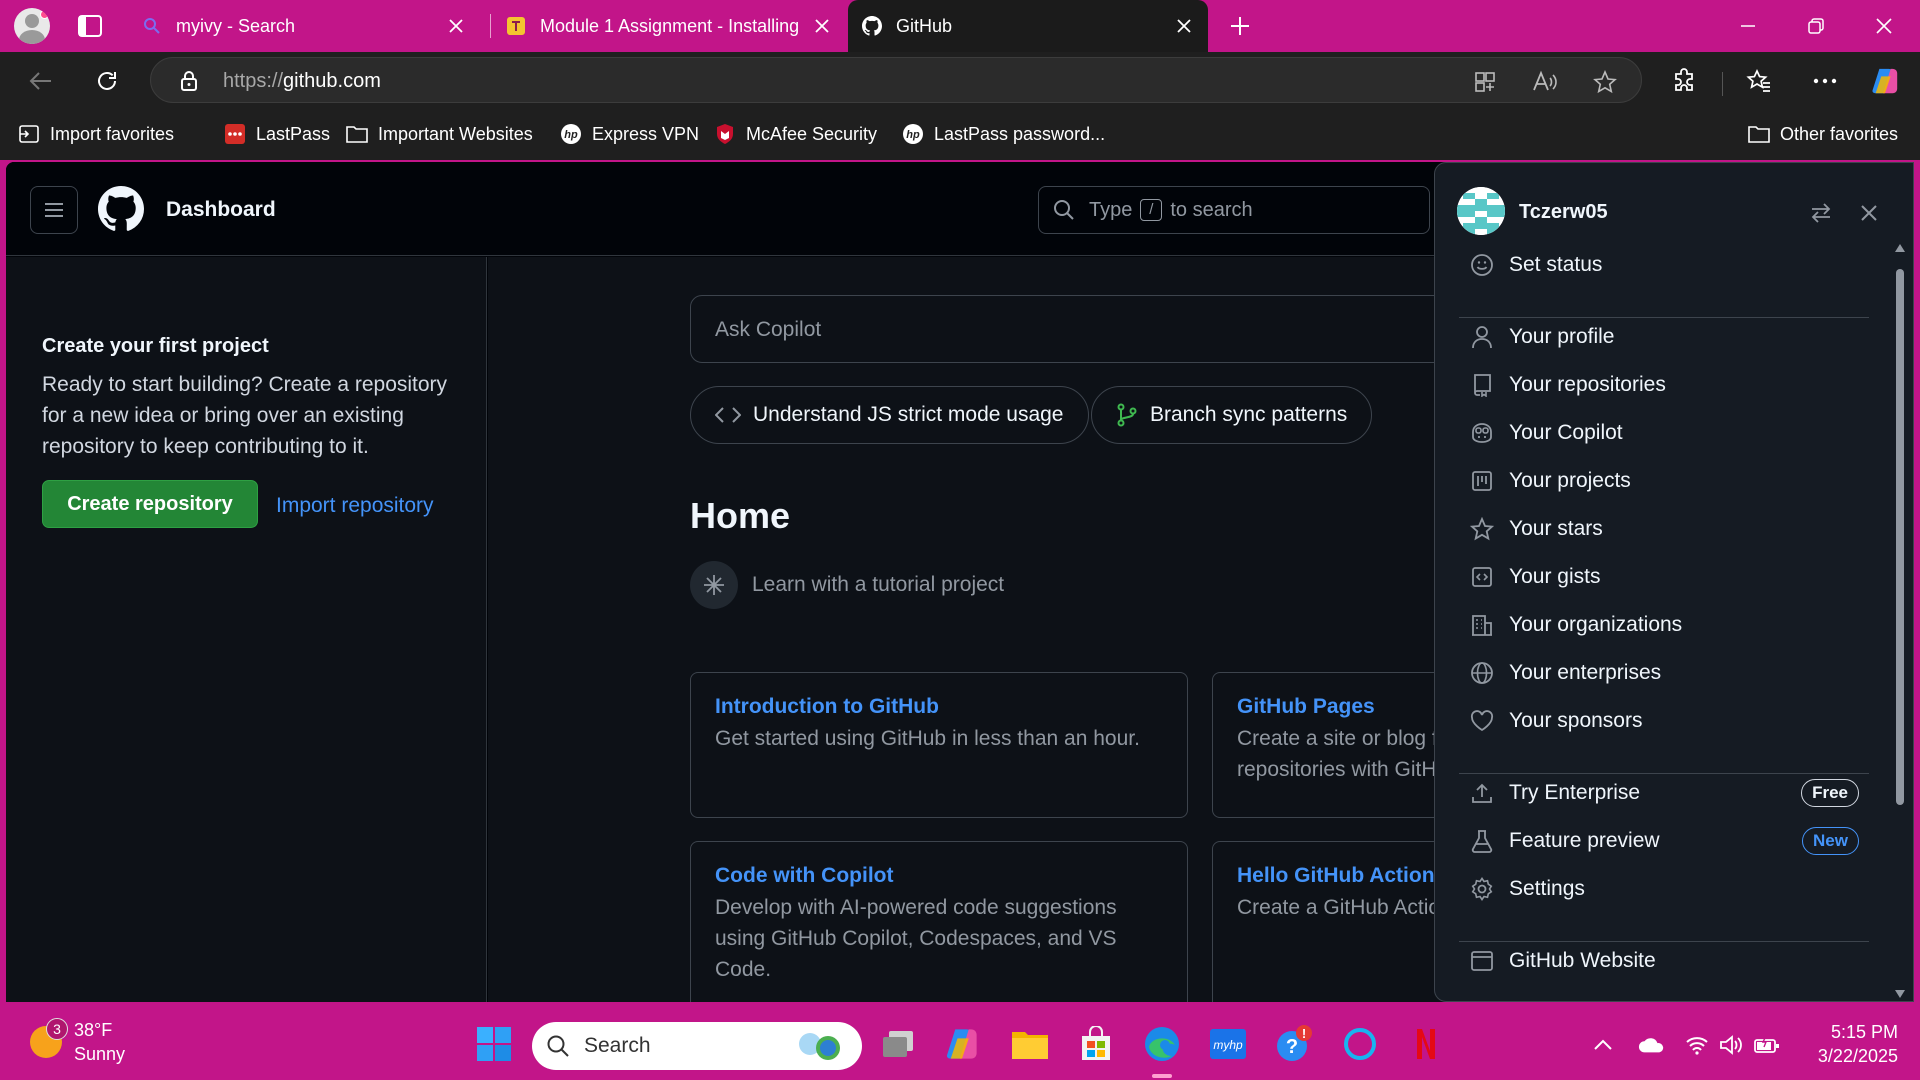 This screenshot has height=1080, width=1920. I want to click on import-icon, so click(29, 134).